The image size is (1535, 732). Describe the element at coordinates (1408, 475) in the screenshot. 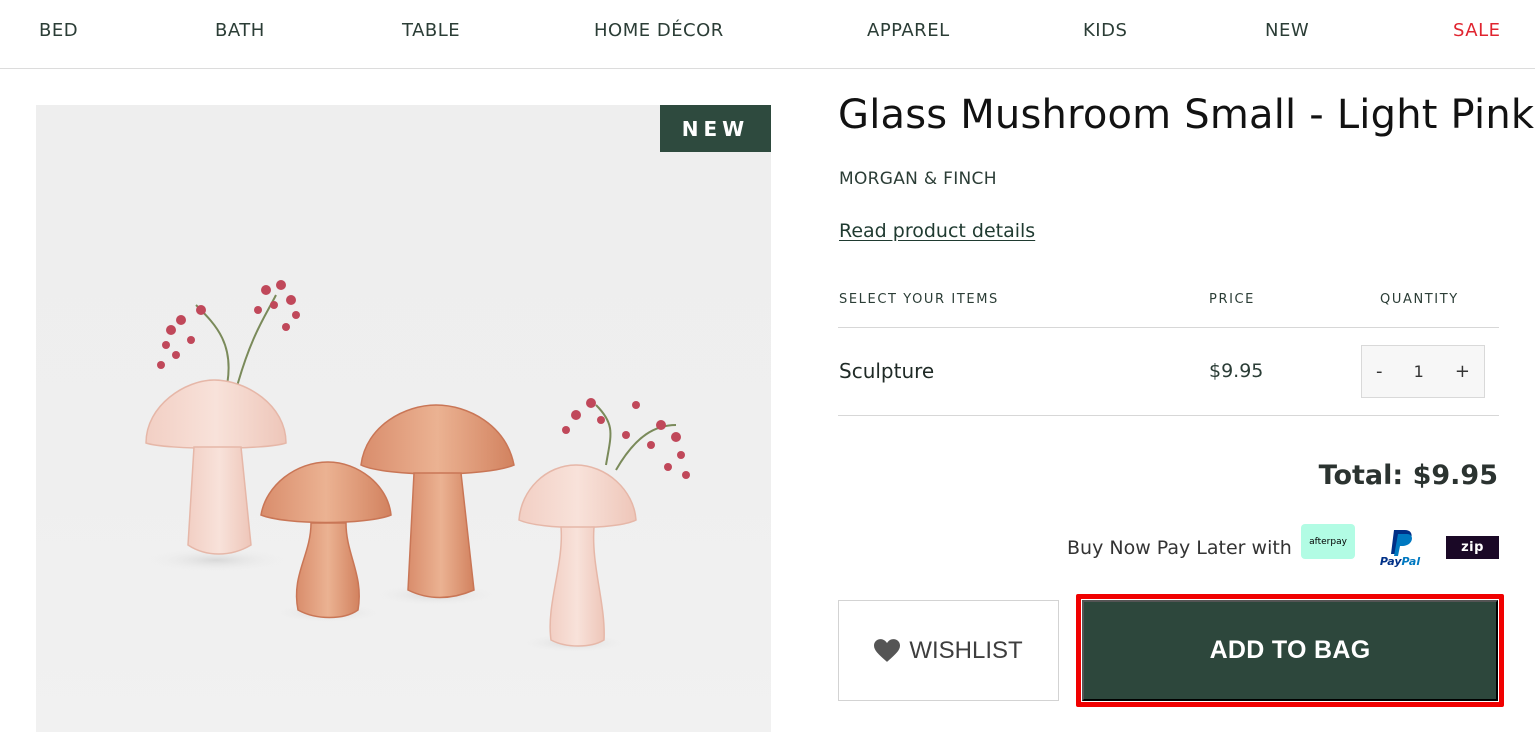

I see `order-total: Total: $9.95` at that location.